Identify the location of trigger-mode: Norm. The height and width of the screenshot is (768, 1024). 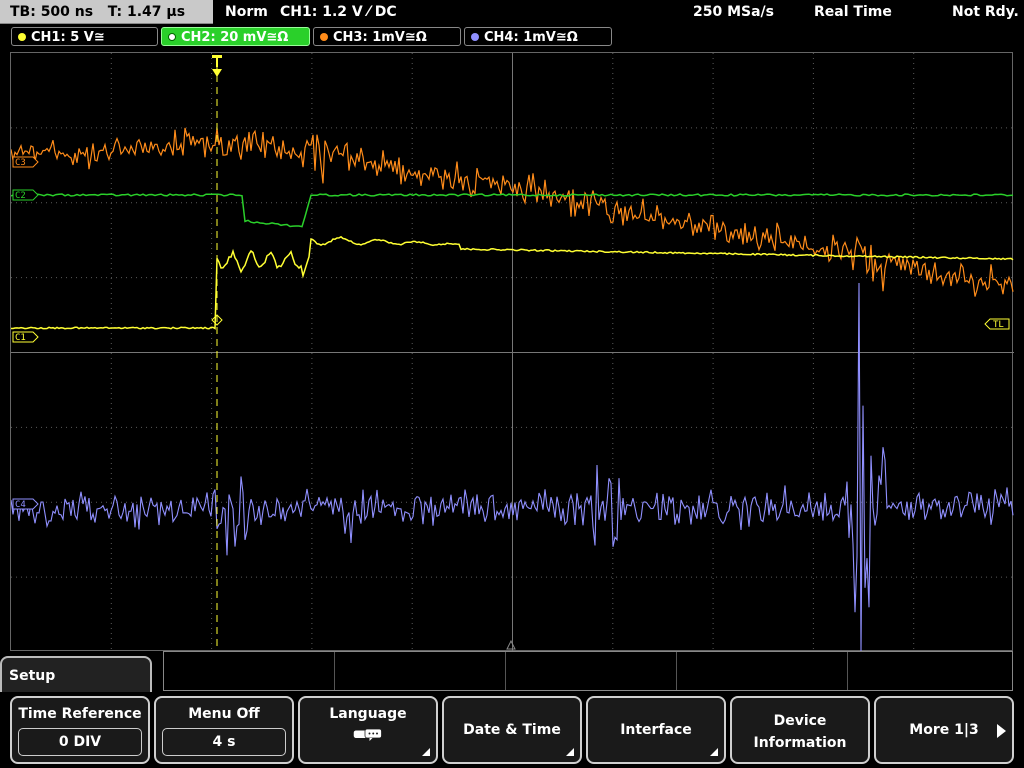
(246, 12).